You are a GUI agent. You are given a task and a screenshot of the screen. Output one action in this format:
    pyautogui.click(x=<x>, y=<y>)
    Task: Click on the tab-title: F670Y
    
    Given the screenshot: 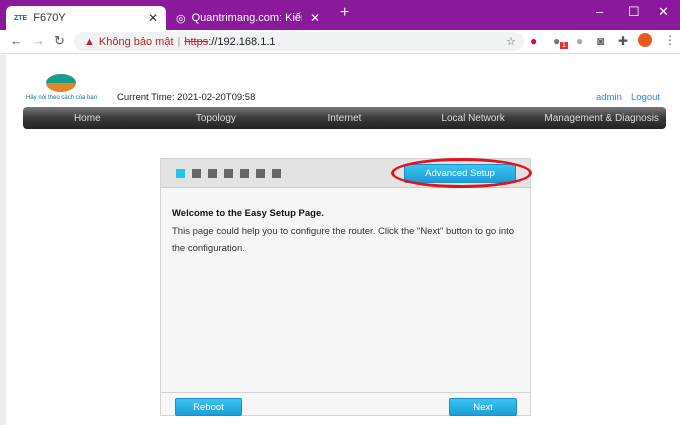 What is the action you would take?
    pyautogui.click(x=49, y=18)
    